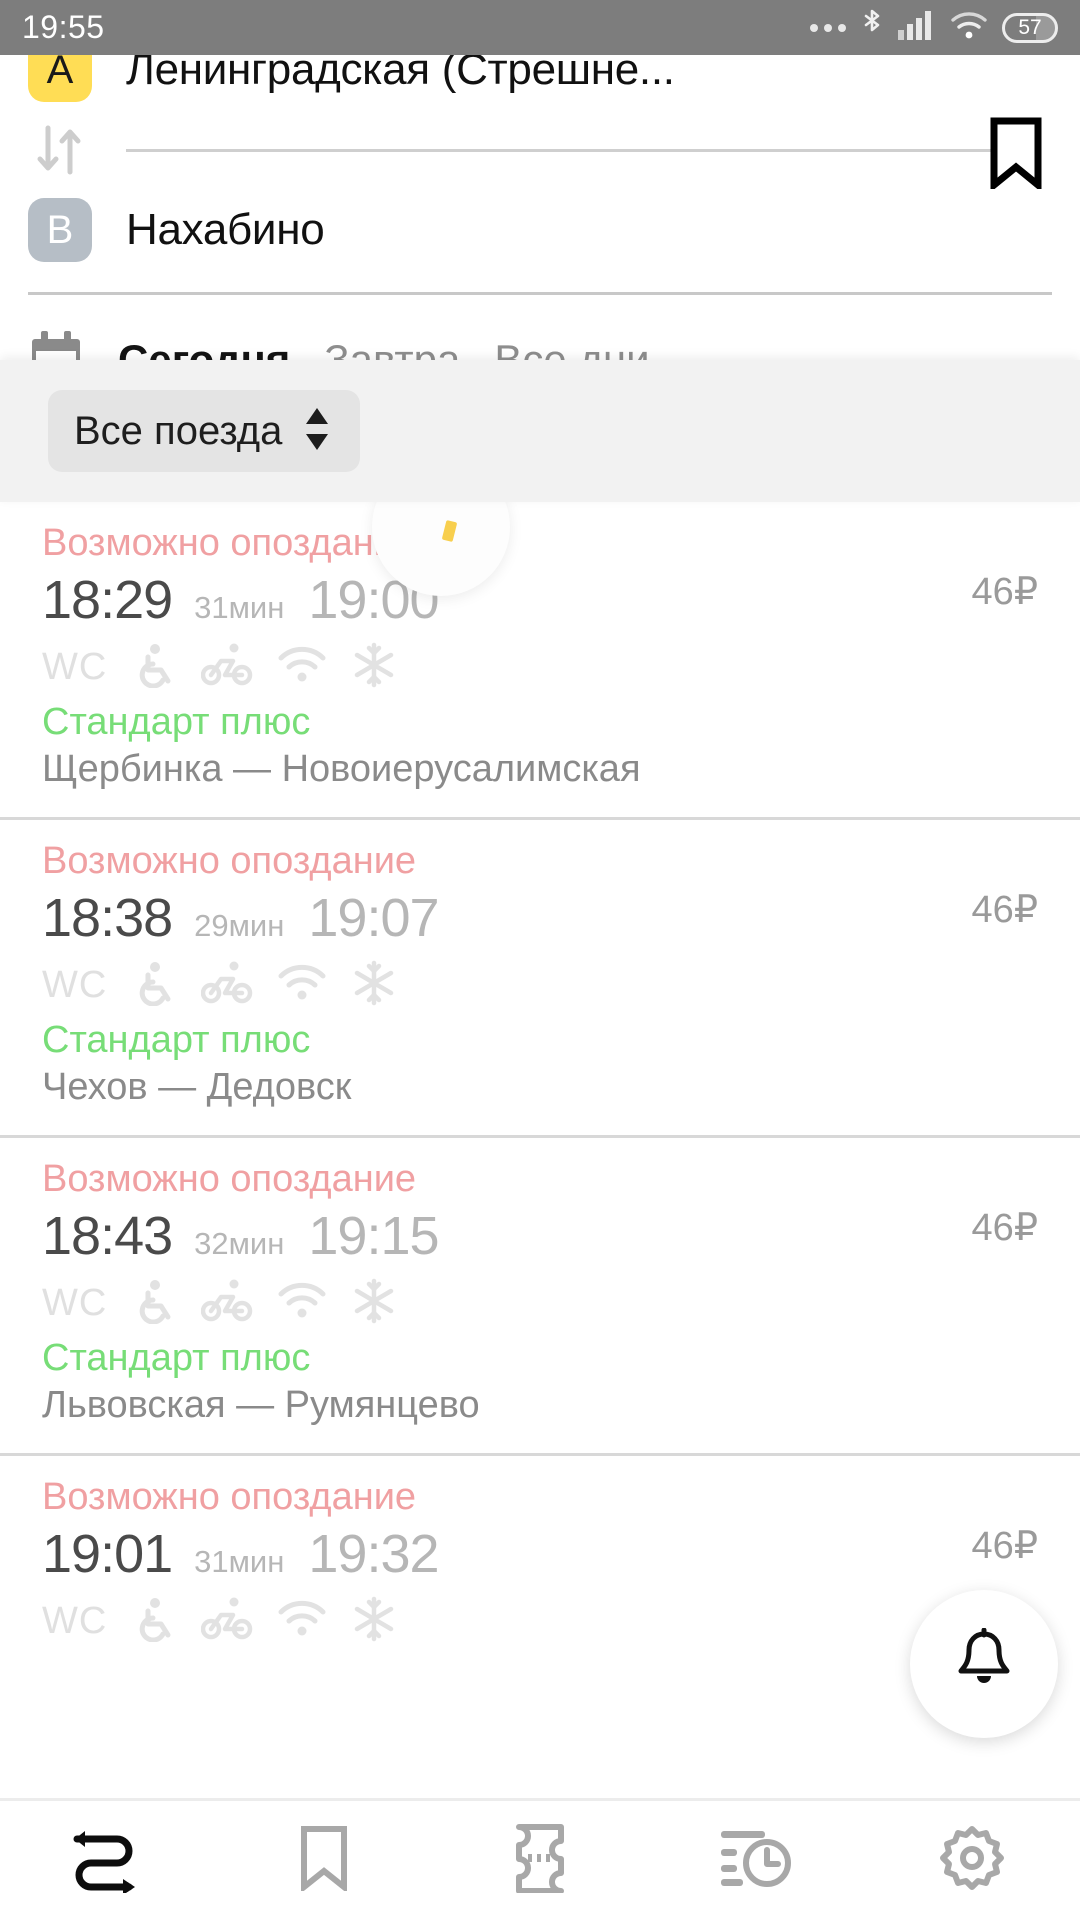 The height and width of the screenshot is (1920, 1080). What do you see at coordinates (60, 150) in the screenshot?
I see `swap-vertical-icon` at bounding box center [60, 150].